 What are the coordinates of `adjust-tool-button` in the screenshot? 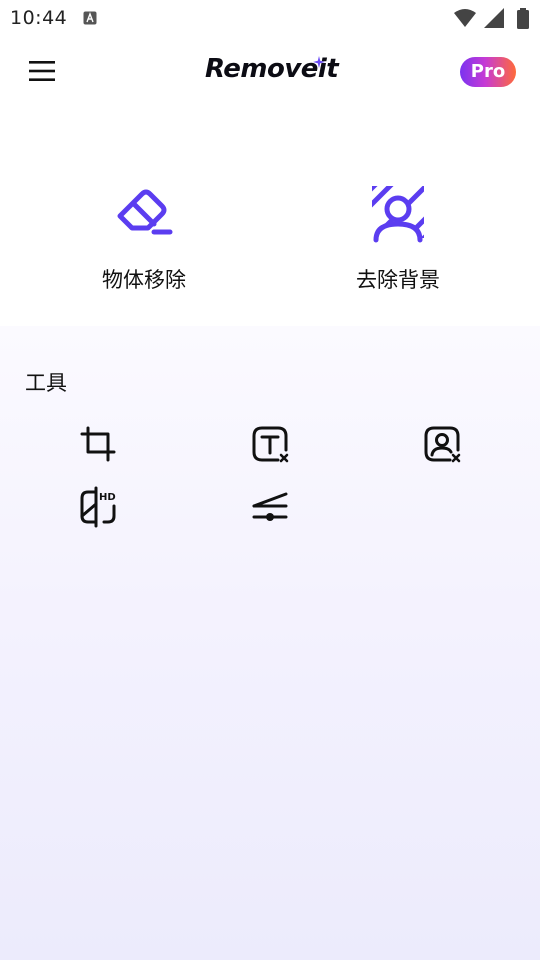 It's located at (270, 506).